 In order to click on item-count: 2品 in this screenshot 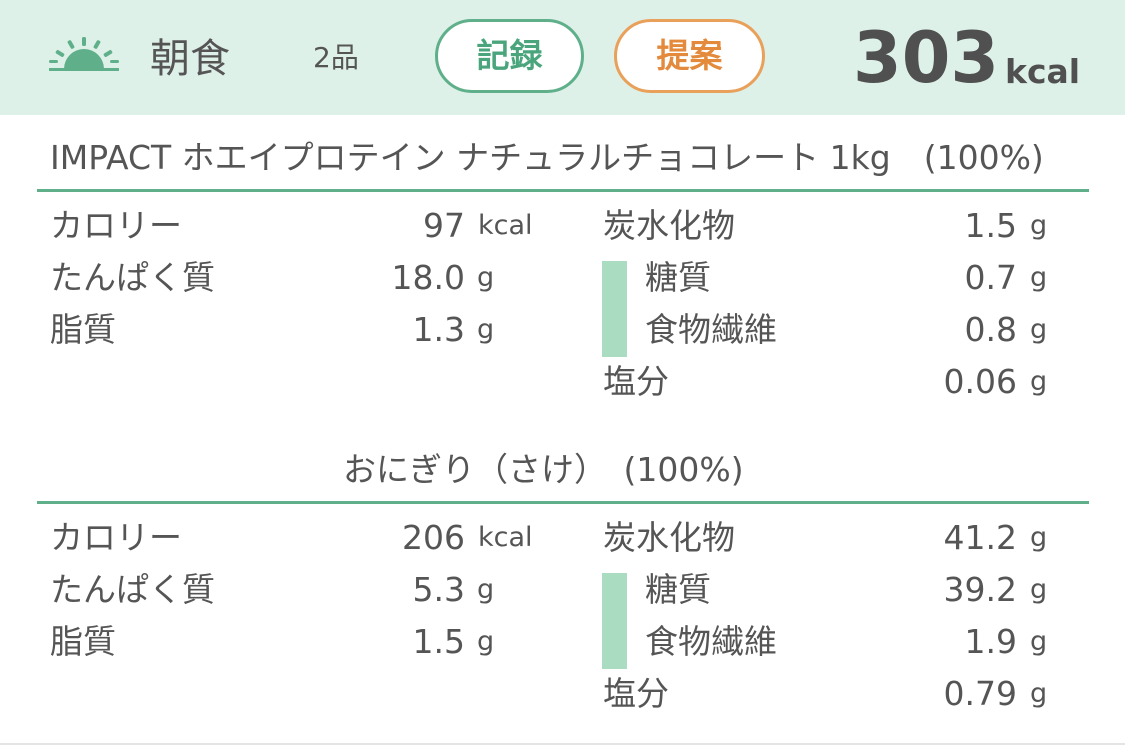, I will do `click(336, 57)`.